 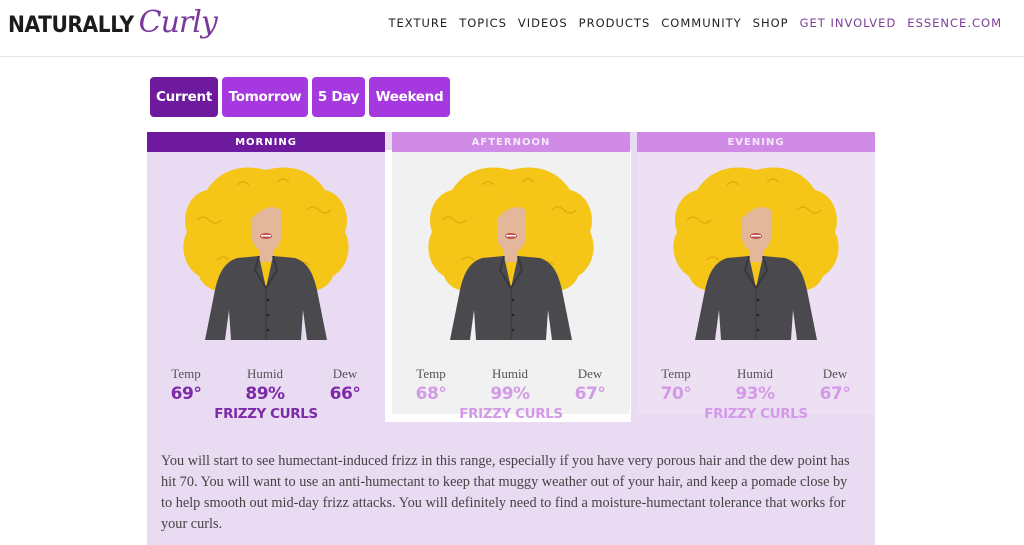 I want to click on card-body: Temp 70° Humid 93% Dew 67° FRIZZY CURLS, so click(x=756, y=287).